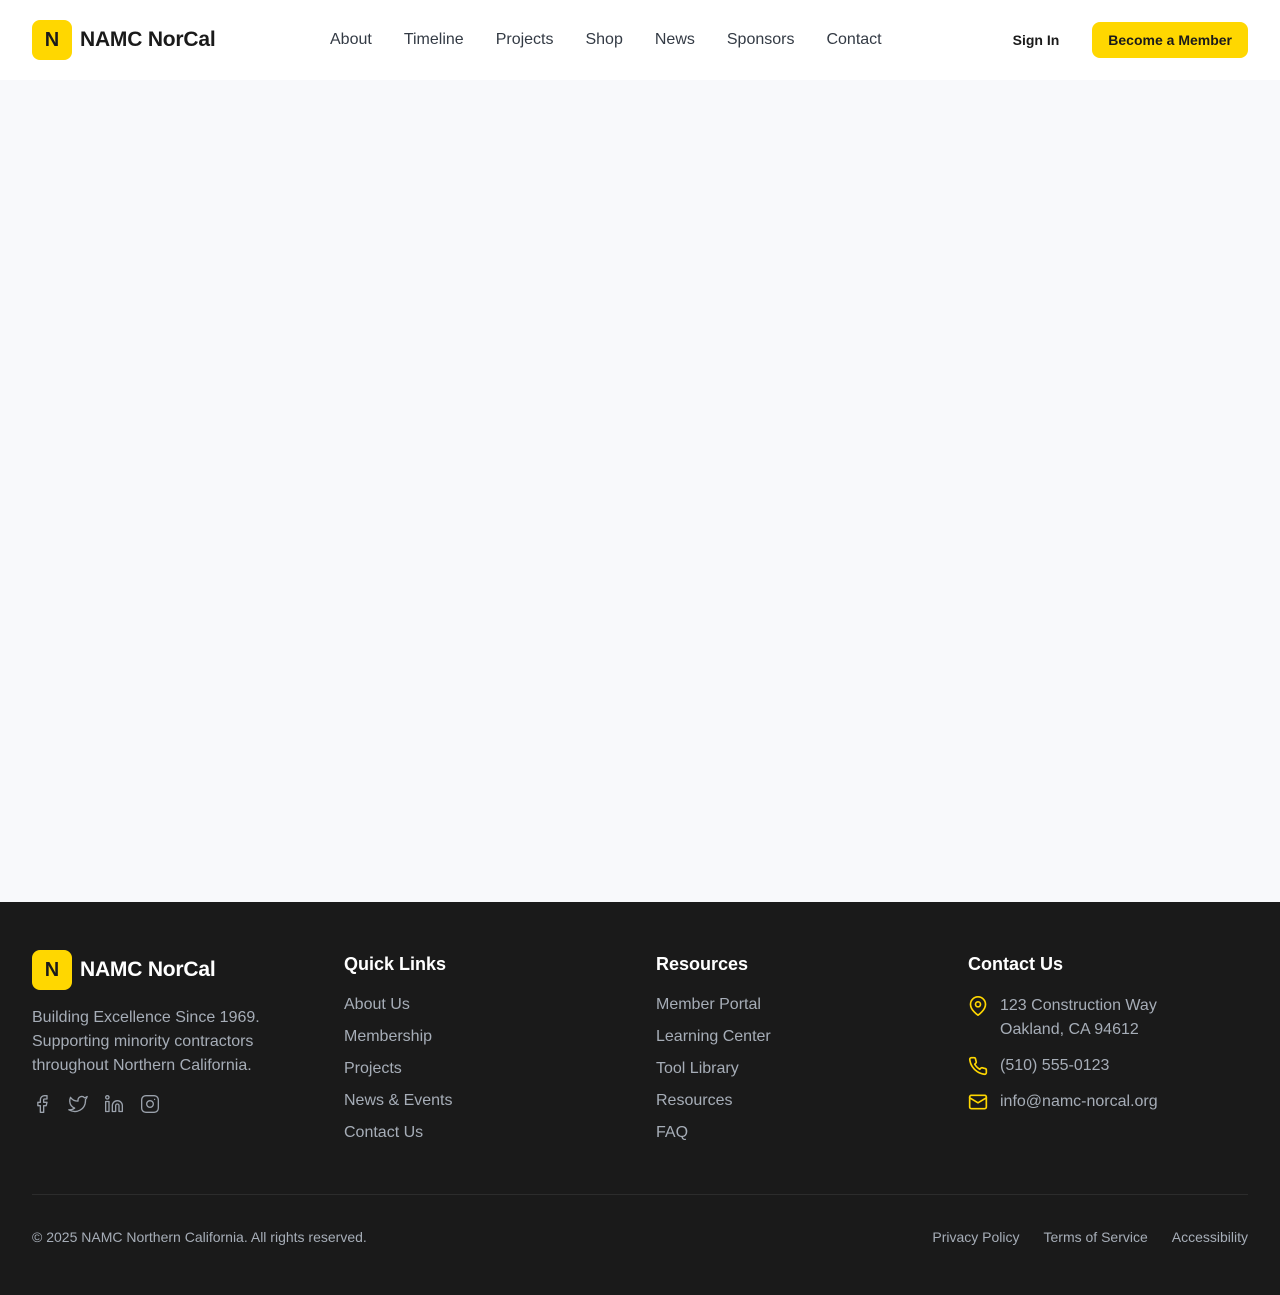  I want to click on list-item: Tool Library, so click(713, 1076).